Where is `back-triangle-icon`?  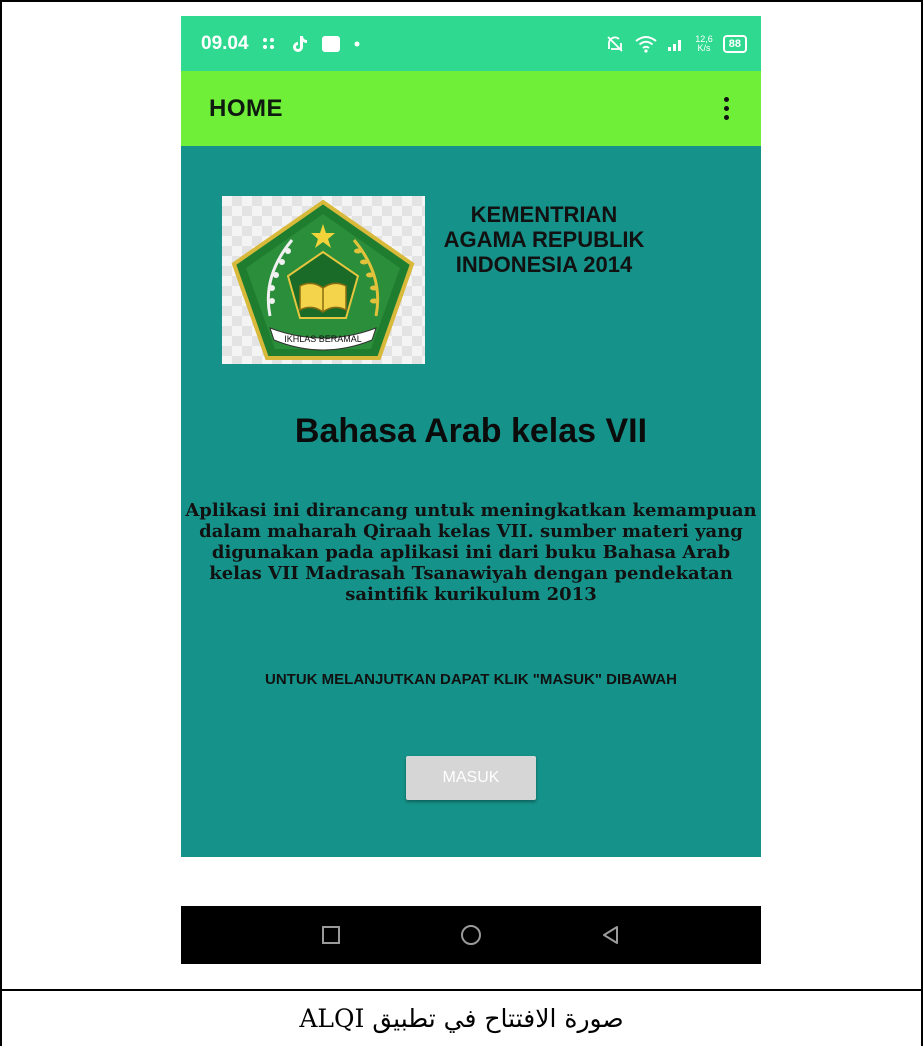 back-triangle-icon is located at coordinates (611, 935).